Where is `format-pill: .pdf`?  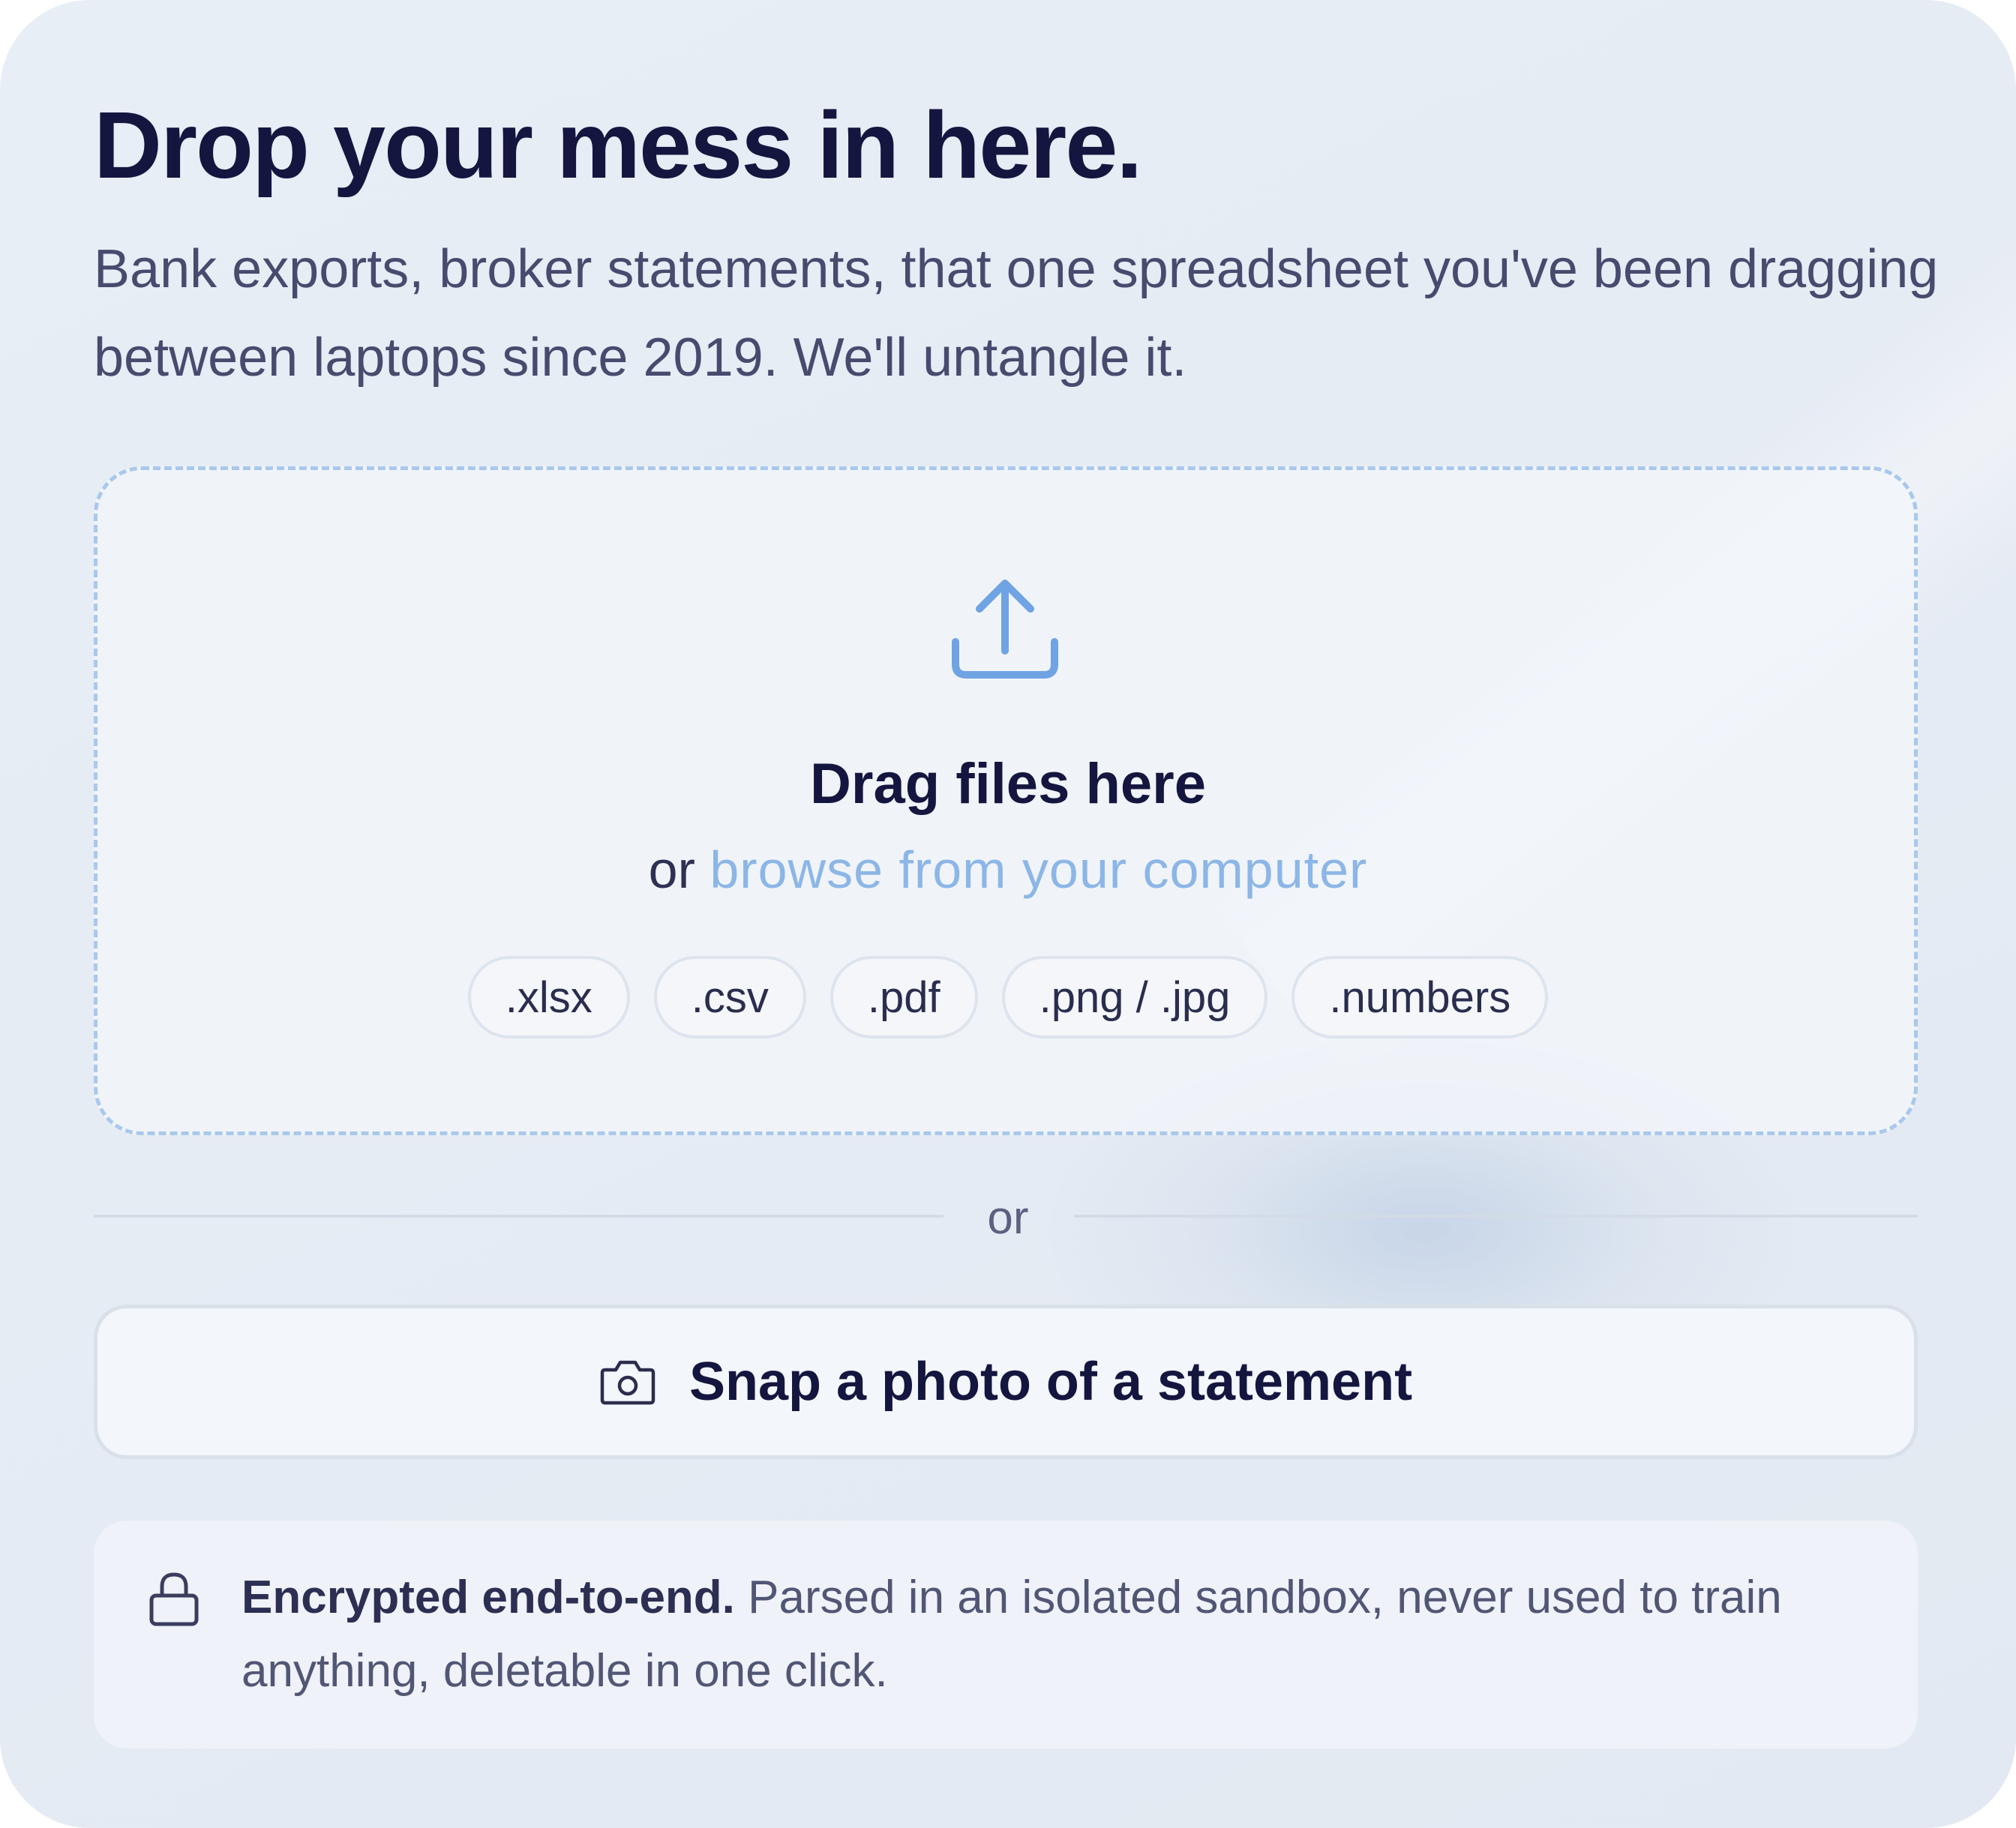 format-pill: .pdf is located at coordinates (904, 997).